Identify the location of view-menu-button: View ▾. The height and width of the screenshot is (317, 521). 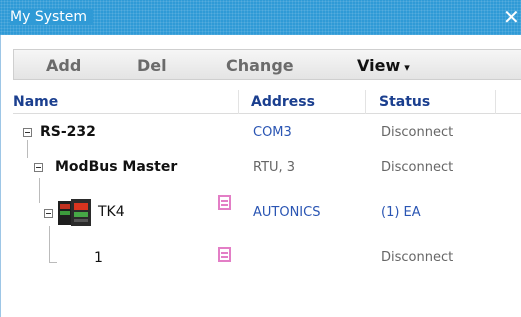
(383, 65).